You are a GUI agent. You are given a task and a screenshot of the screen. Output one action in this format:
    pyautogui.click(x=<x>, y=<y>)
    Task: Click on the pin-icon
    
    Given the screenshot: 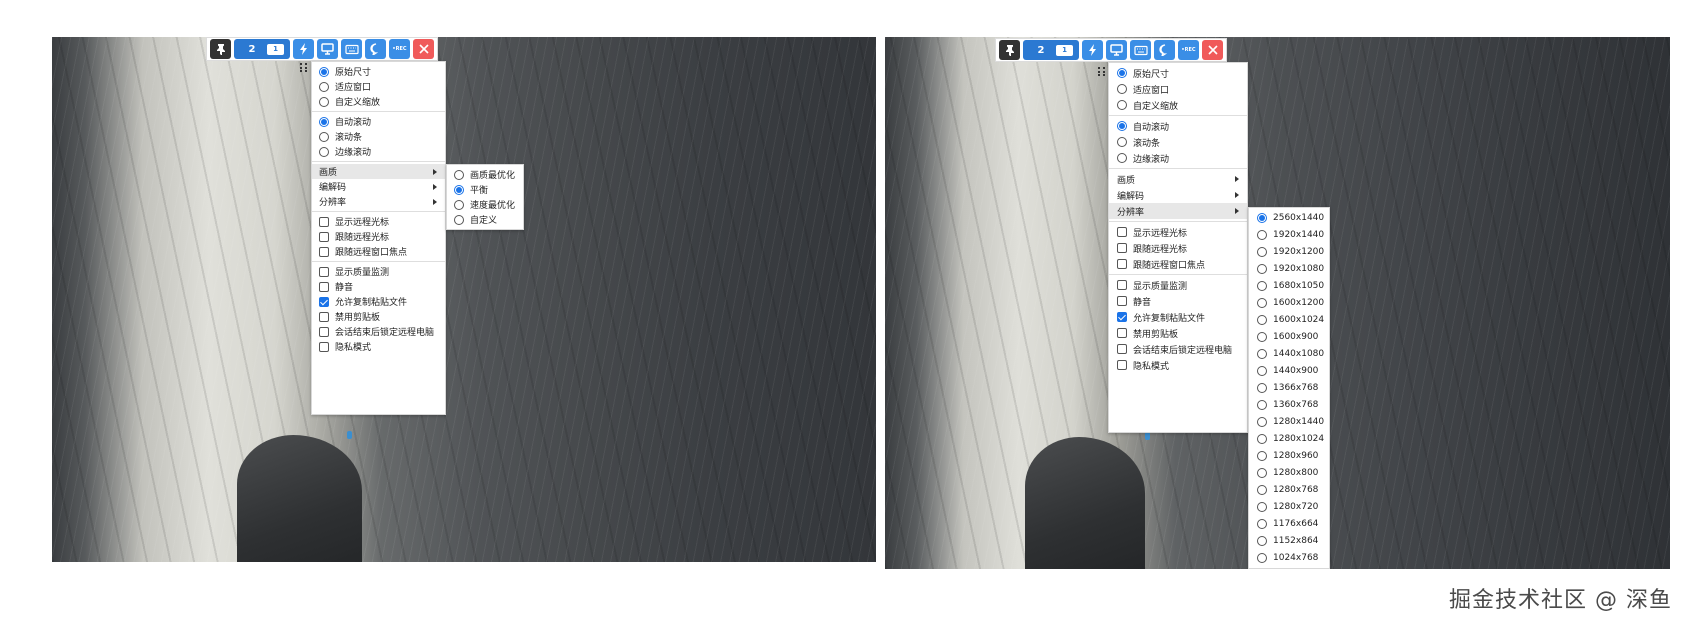 What is the action you would take?
    pyautogui.click(x=1009, y=50)
    